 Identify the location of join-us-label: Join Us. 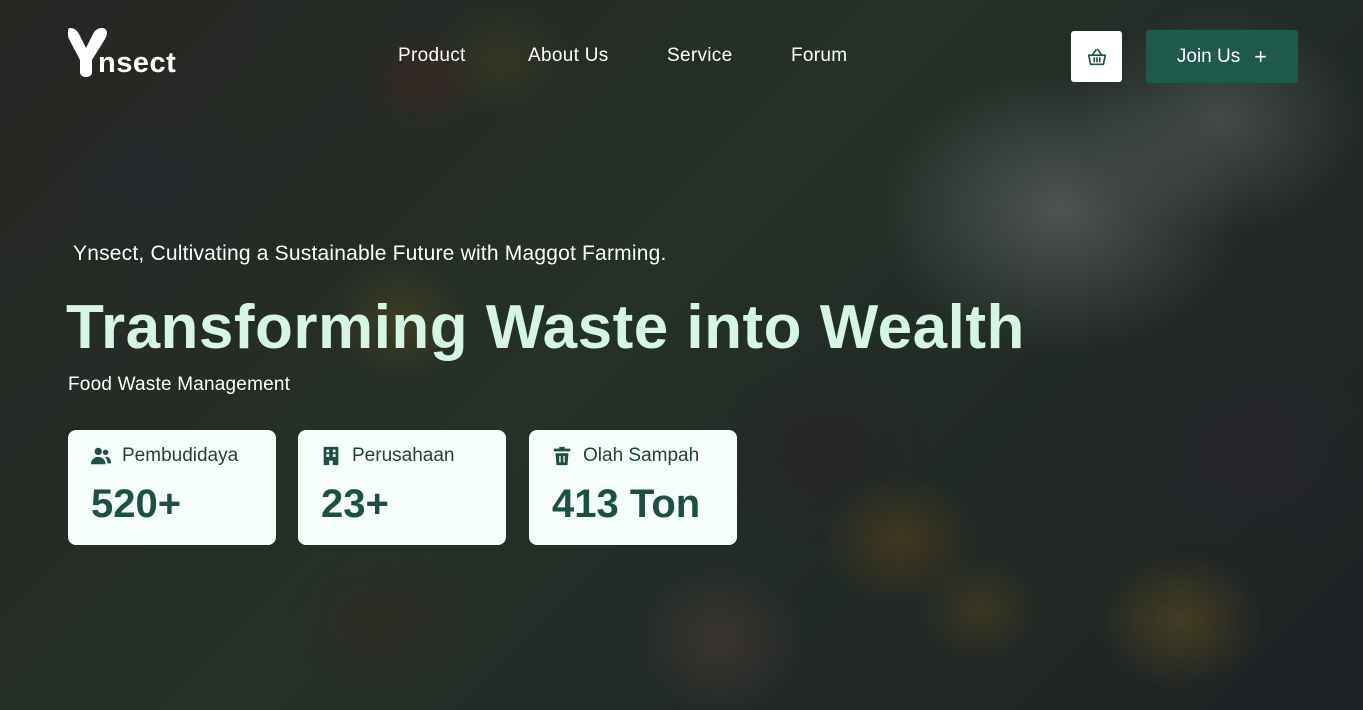
(1208, 56).